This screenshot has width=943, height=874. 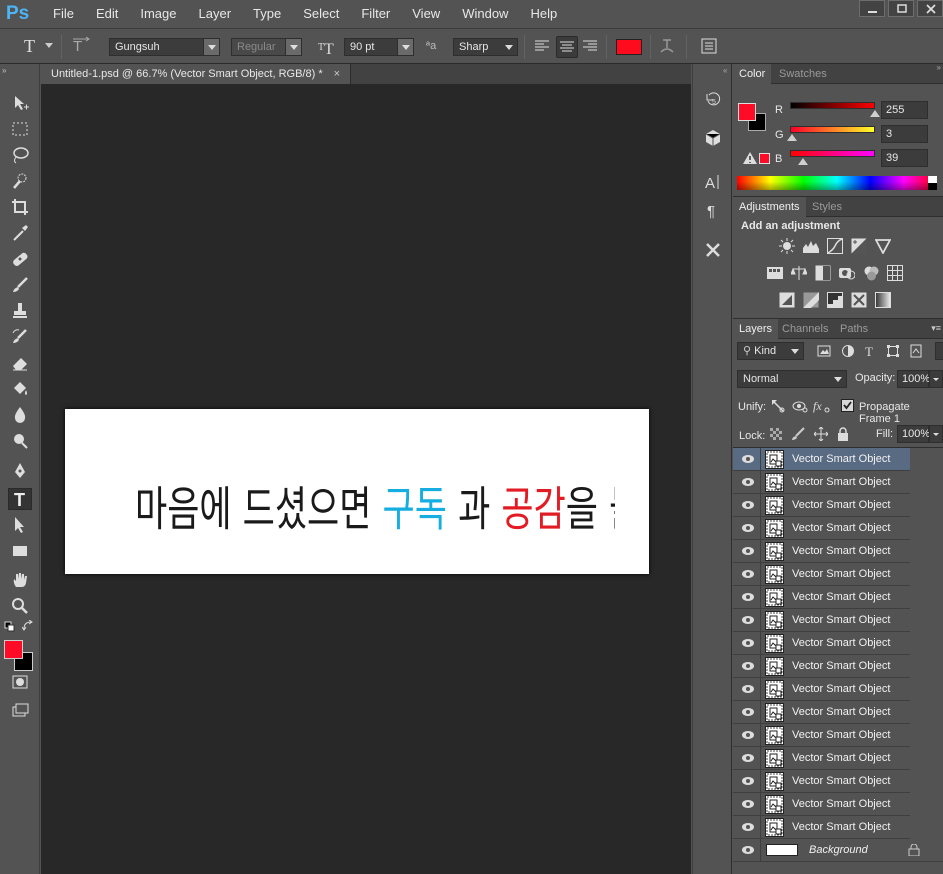 What do you see at coordinates (713, 138) in the screenshot?
I see `3d-panel-button` at bounding box center [713, 138].